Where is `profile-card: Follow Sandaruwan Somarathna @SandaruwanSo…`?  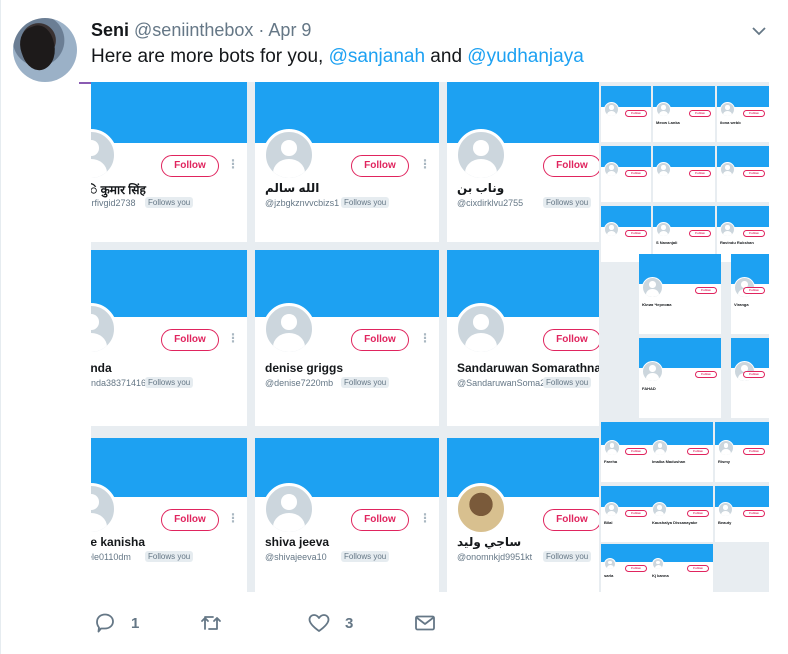
profile-card: Follow Sandaruwan Somarathna @SandaruwanSo… is located at coordinates (523, 338).